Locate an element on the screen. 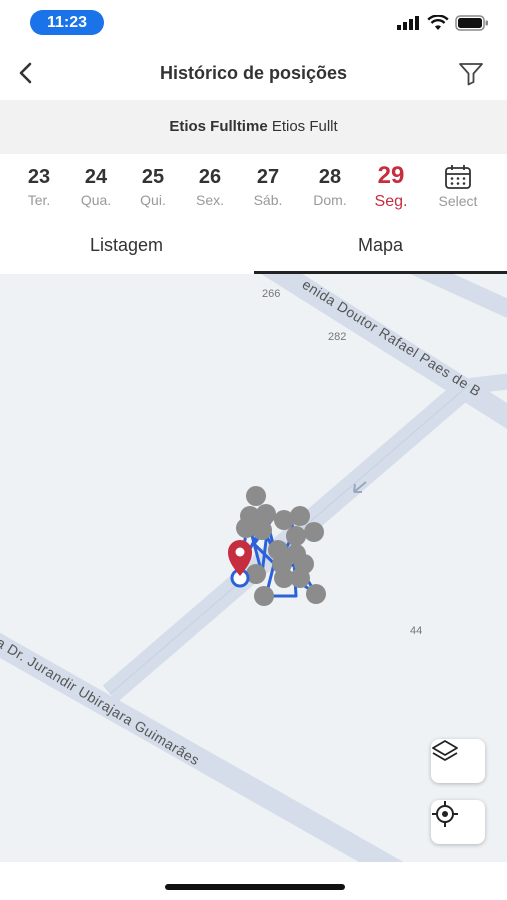  vehicle-plate: Etios Fullt is located at coordinates (304, 126).